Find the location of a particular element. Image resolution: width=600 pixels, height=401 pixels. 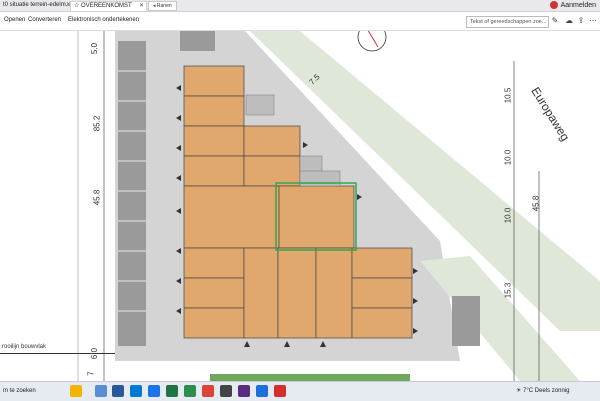

dim-label-right-b: 10.0 is located at coordinates (508, 157).